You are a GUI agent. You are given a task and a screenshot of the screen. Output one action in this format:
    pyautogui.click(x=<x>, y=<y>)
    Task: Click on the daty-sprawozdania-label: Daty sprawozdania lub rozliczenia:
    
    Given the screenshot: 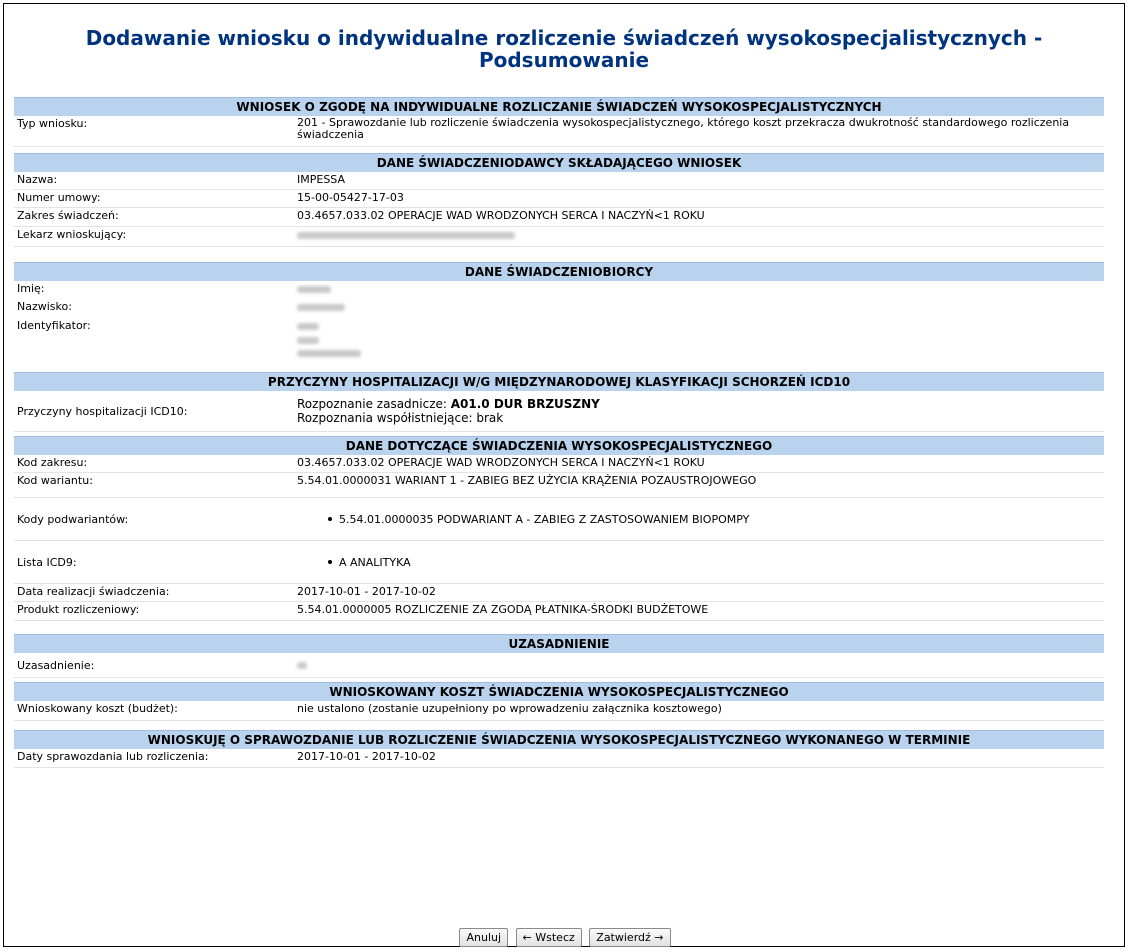 What is the action you would take?
    pyautogui.click(x=113, y=756)
    